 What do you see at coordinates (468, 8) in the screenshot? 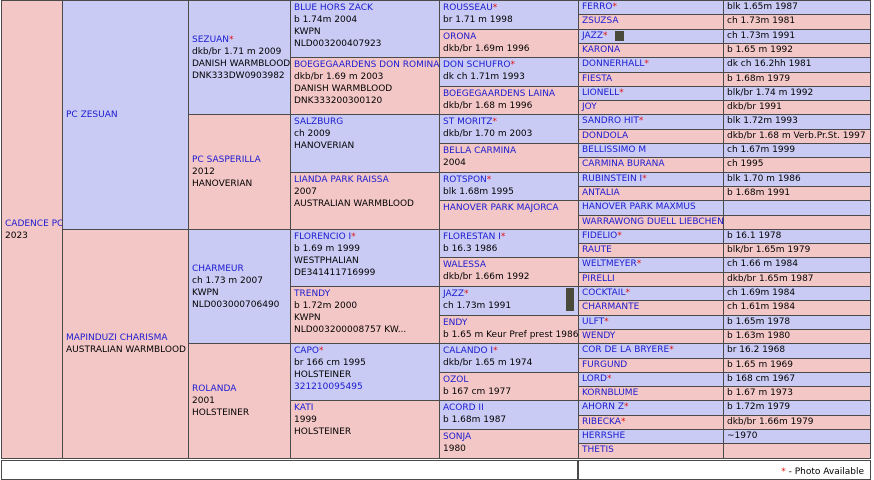
I see `horse-name-link: ROUSSEAU` at bounding box center [468, 8].